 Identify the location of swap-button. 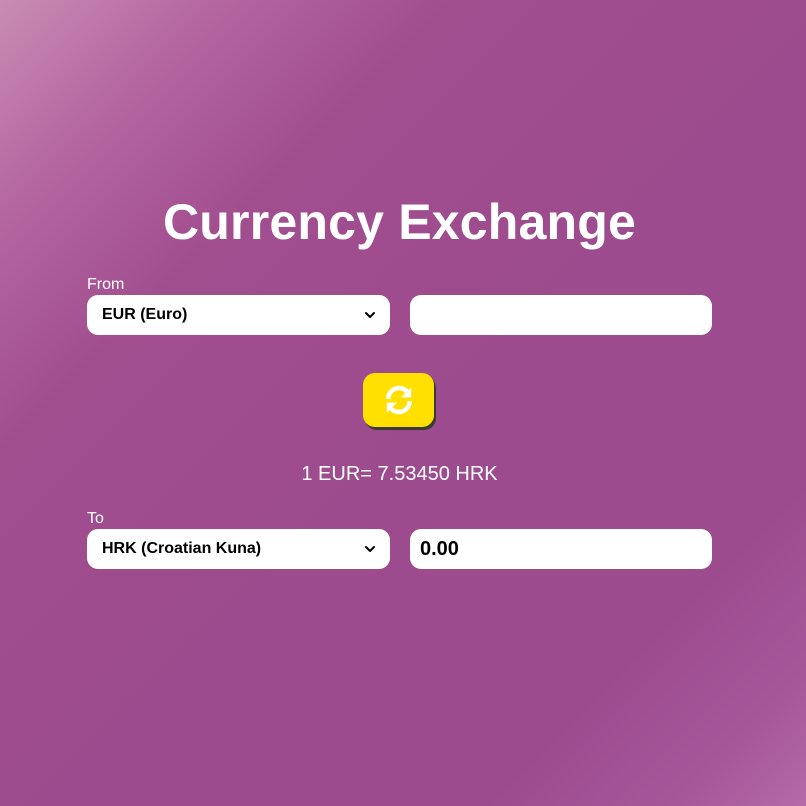
(398, 400).